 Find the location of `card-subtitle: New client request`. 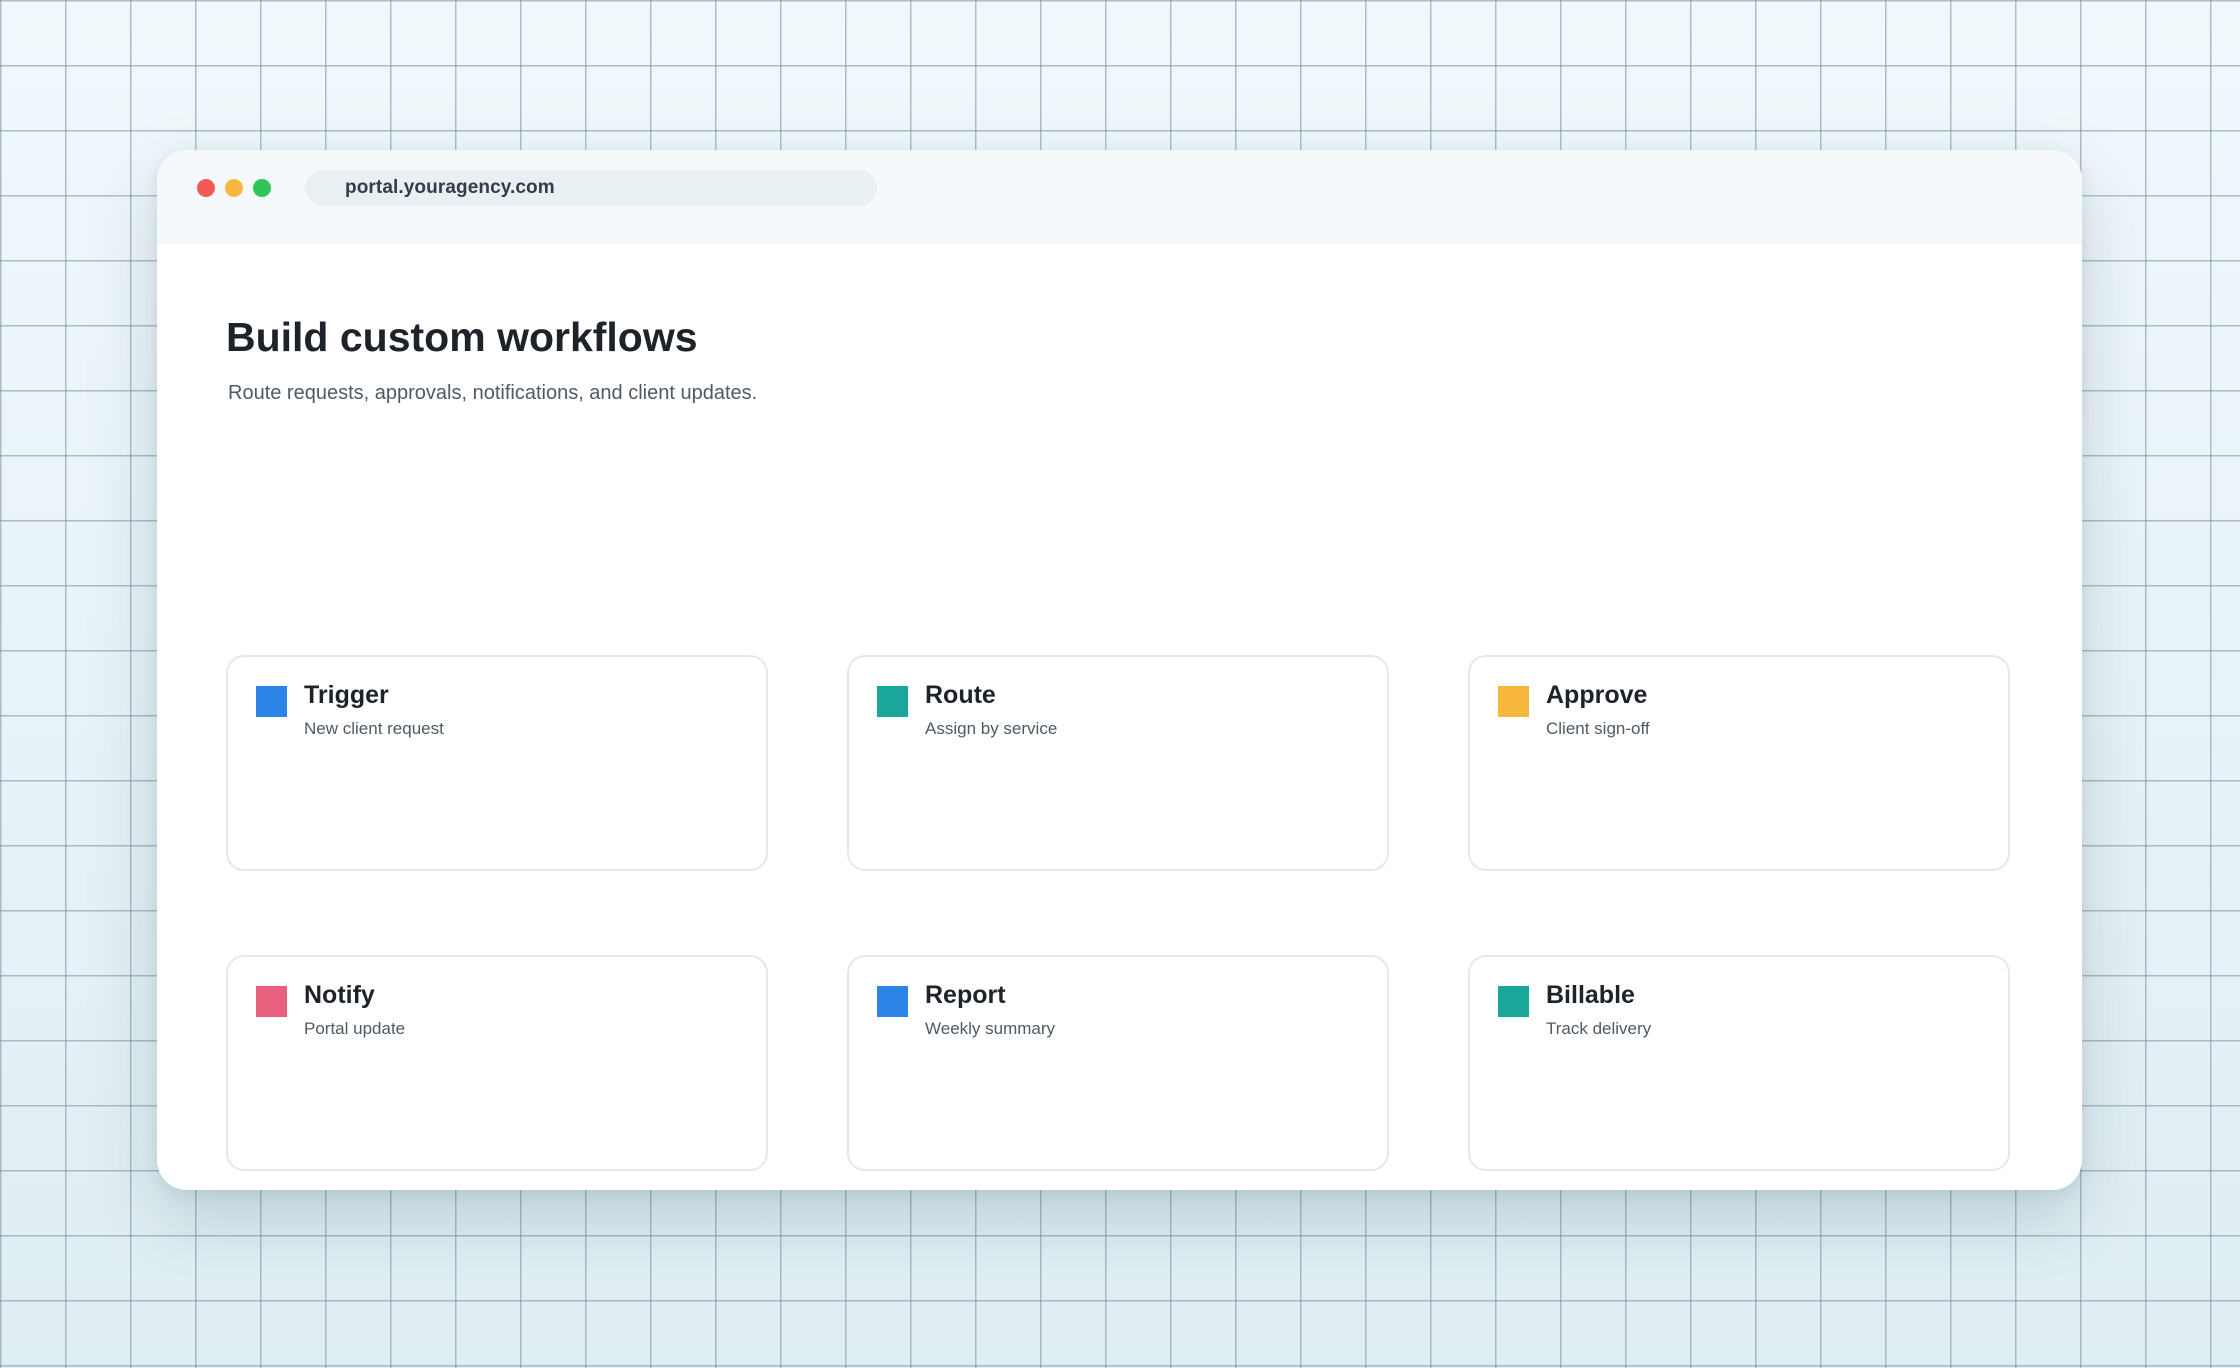

card-subtitle: New client request is located at coordinates (374, 728).